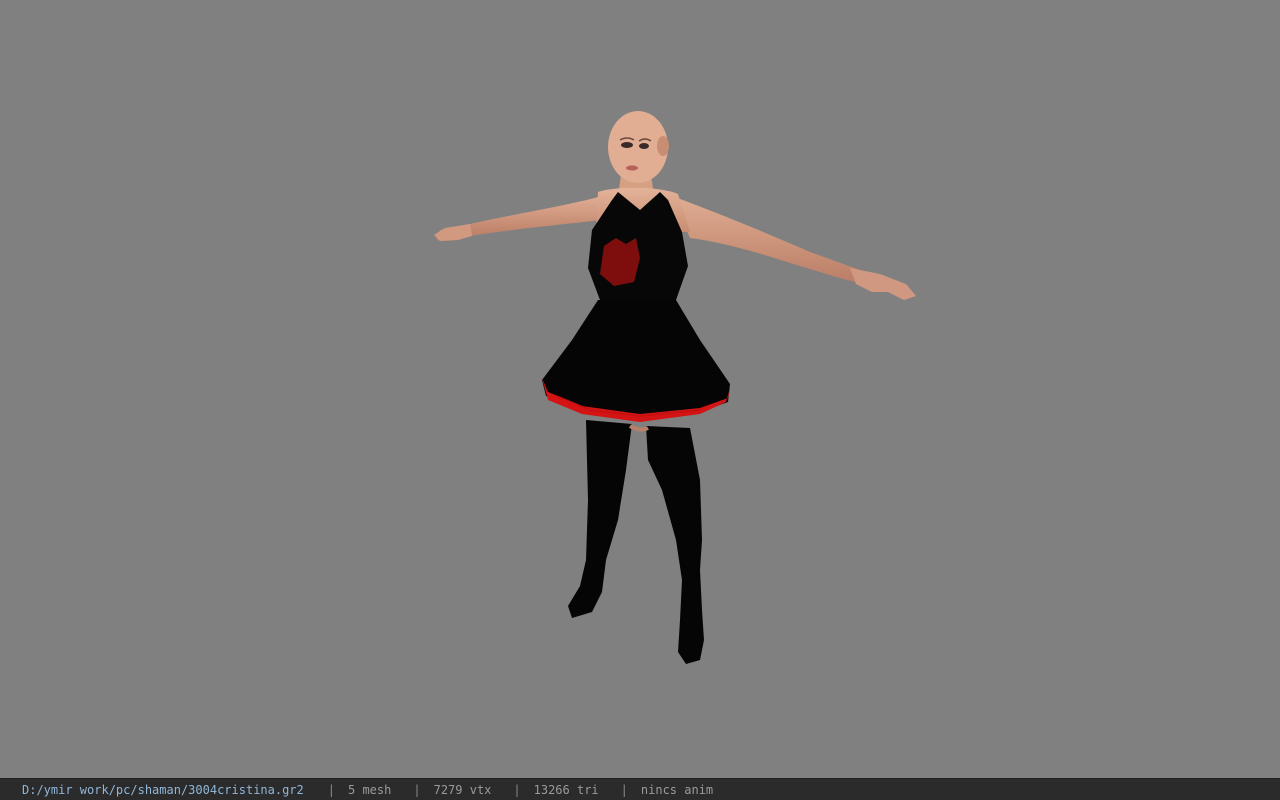 This screenshot has width=1280, height=800. What do you see at coordinates (462, 789) in the screenshot?
I see `vertex-count: 7279 vtx` at bounding box center [462, 789].